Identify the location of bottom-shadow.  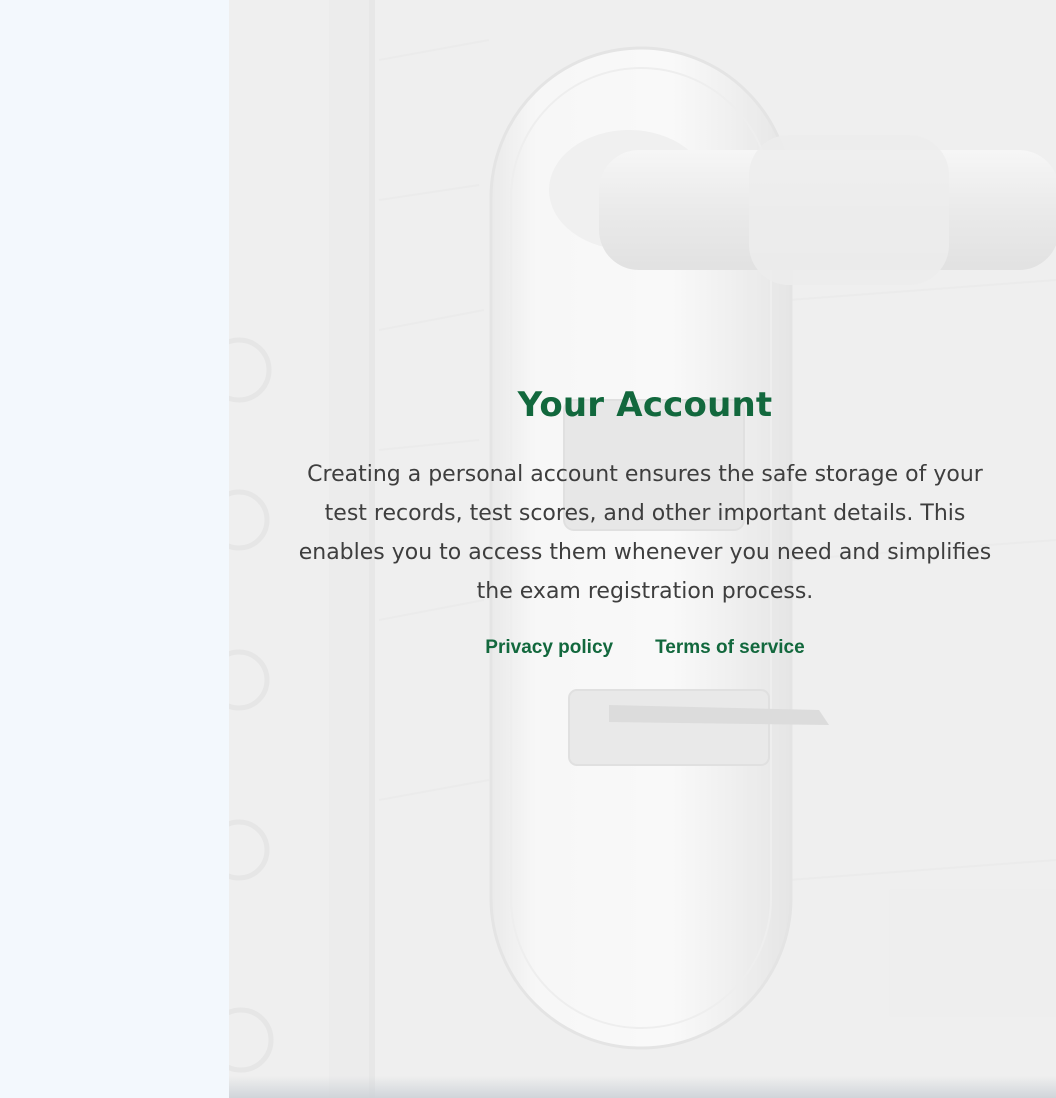
(642, 1087).